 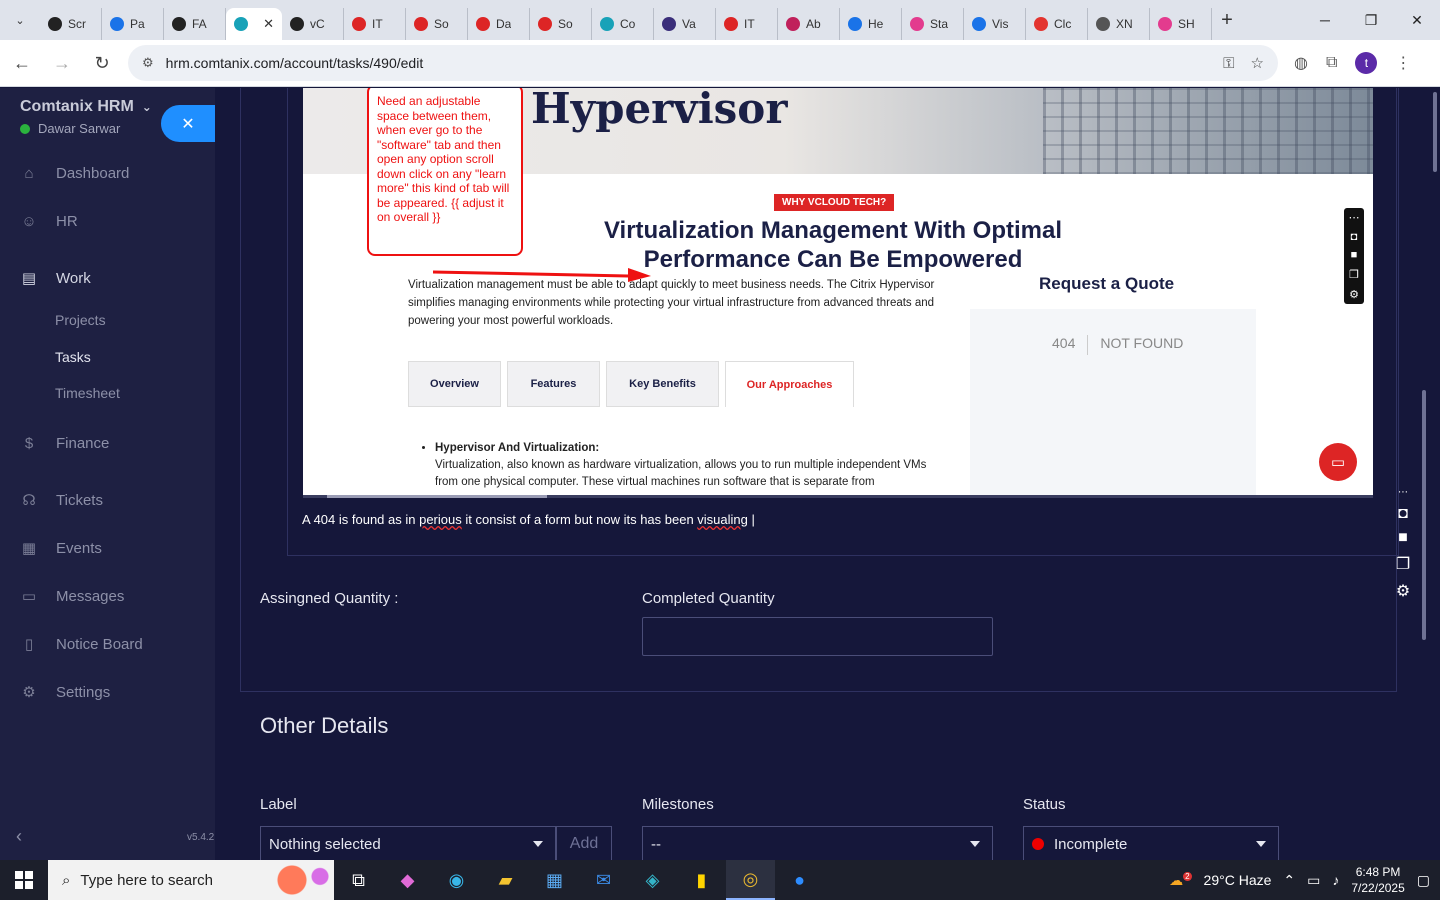 What do you see at coordinates (20, 20) in the screenshot?
I see `tab-search-chevron-icon: ⌄` at bounding box center [20, 20].